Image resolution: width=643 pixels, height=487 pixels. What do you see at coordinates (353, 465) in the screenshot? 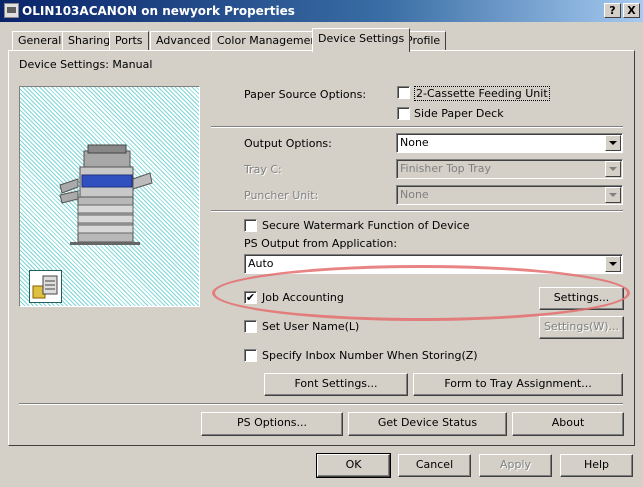
I see `ok-button: OK` at bounding box center [353, 465].